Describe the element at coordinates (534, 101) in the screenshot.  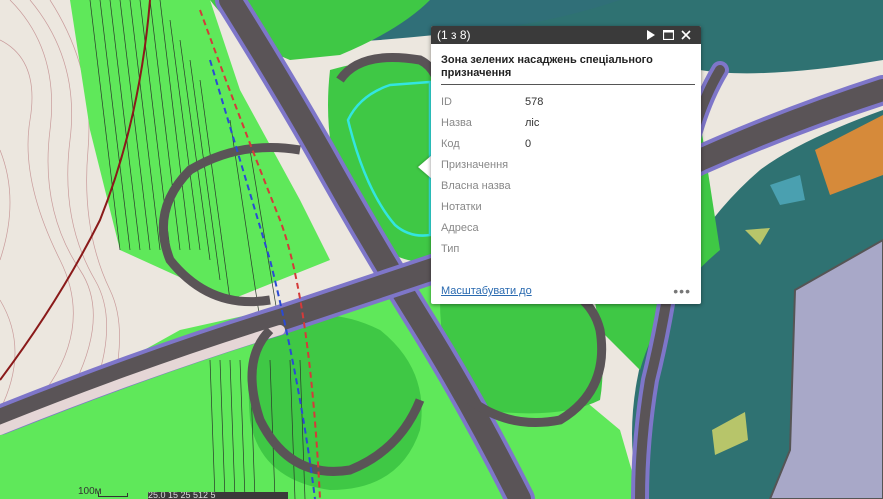
I see `attribute-value: 578` at that location.